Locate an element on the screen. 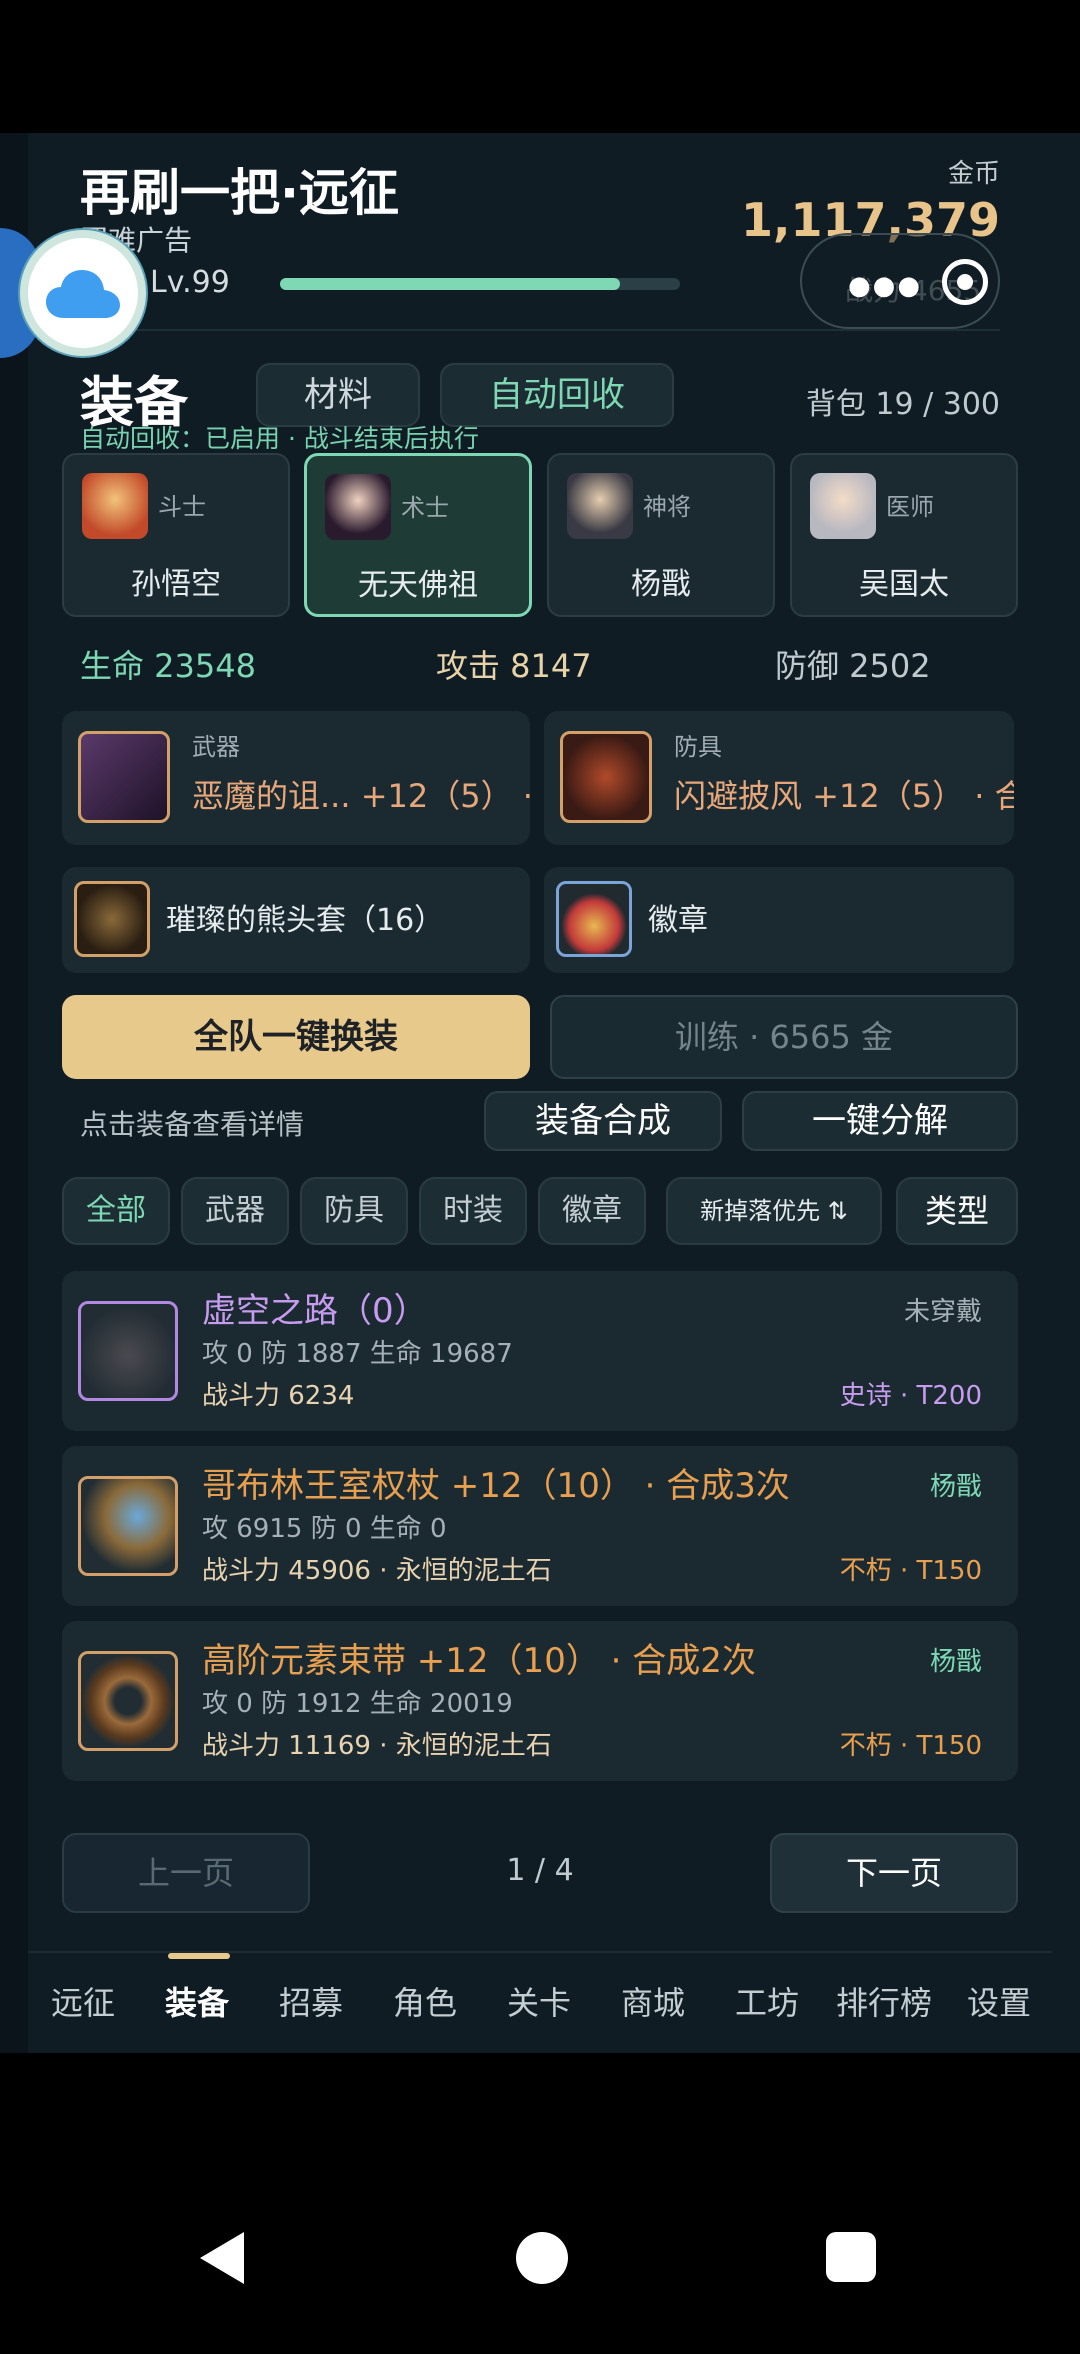  nav-expedition: 远征 is located at coordinates (83, 2004).